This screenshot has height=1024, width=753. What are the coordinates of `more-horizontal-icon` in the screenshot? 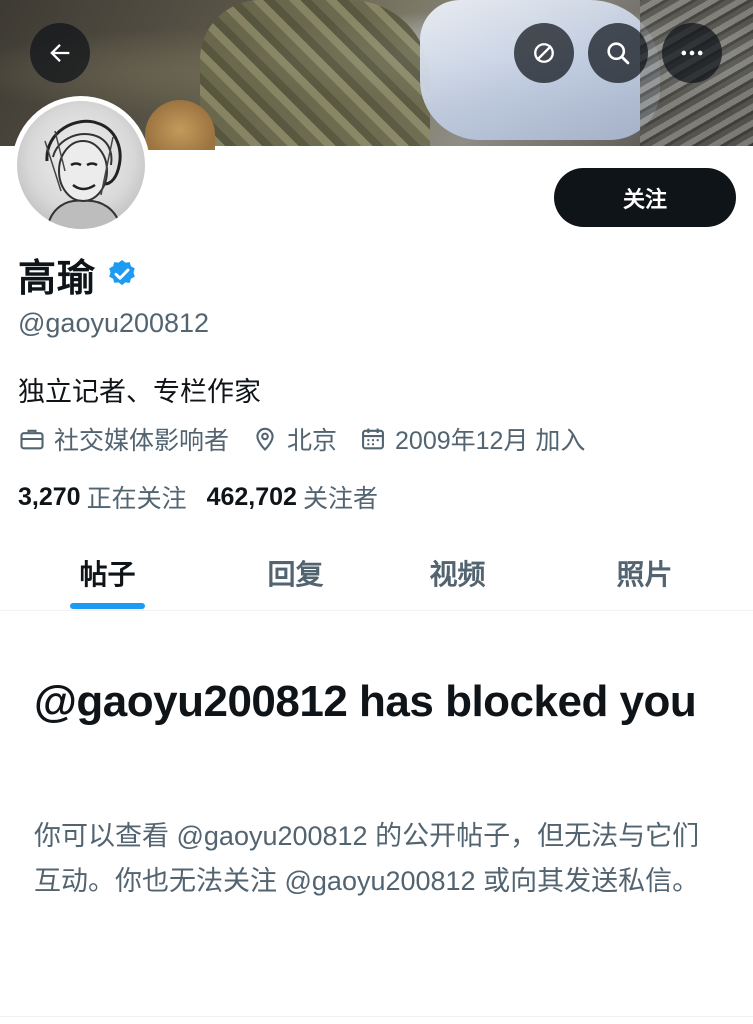 It's located at (692, 53).